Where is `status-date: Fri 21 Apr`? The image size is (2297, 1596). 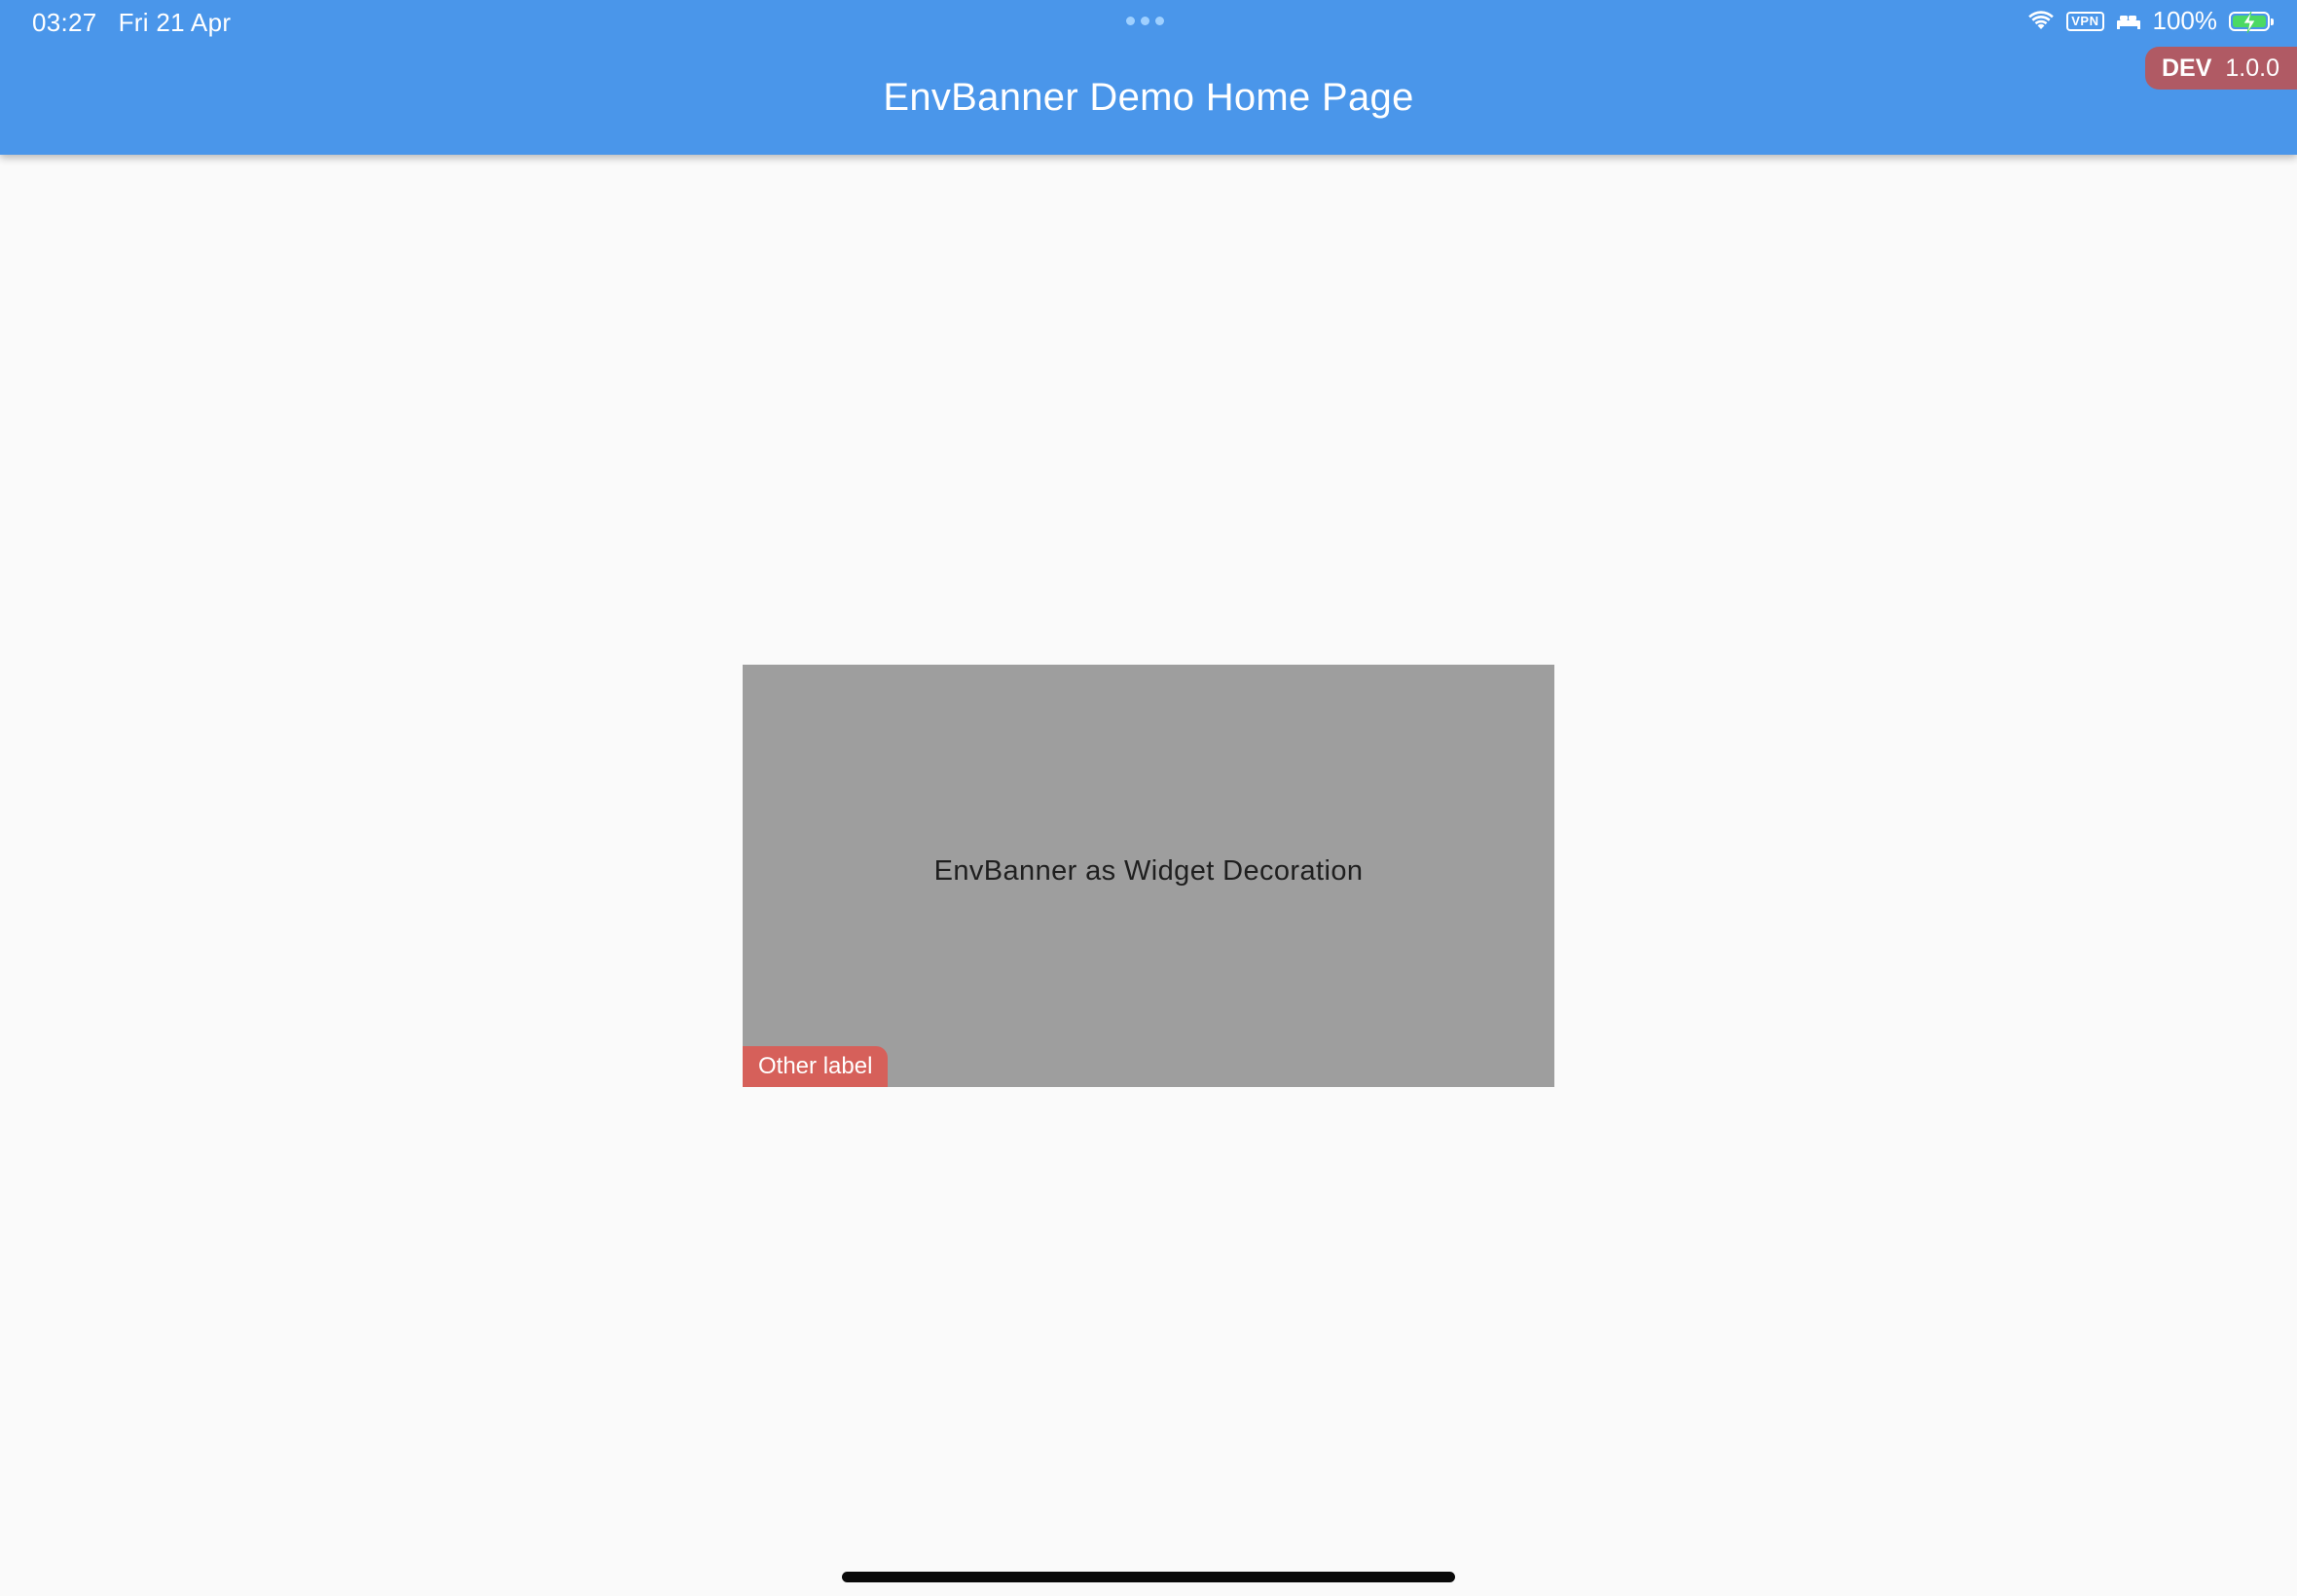
status-date: Fri 21 Apr is located at coordinates (175, 22).